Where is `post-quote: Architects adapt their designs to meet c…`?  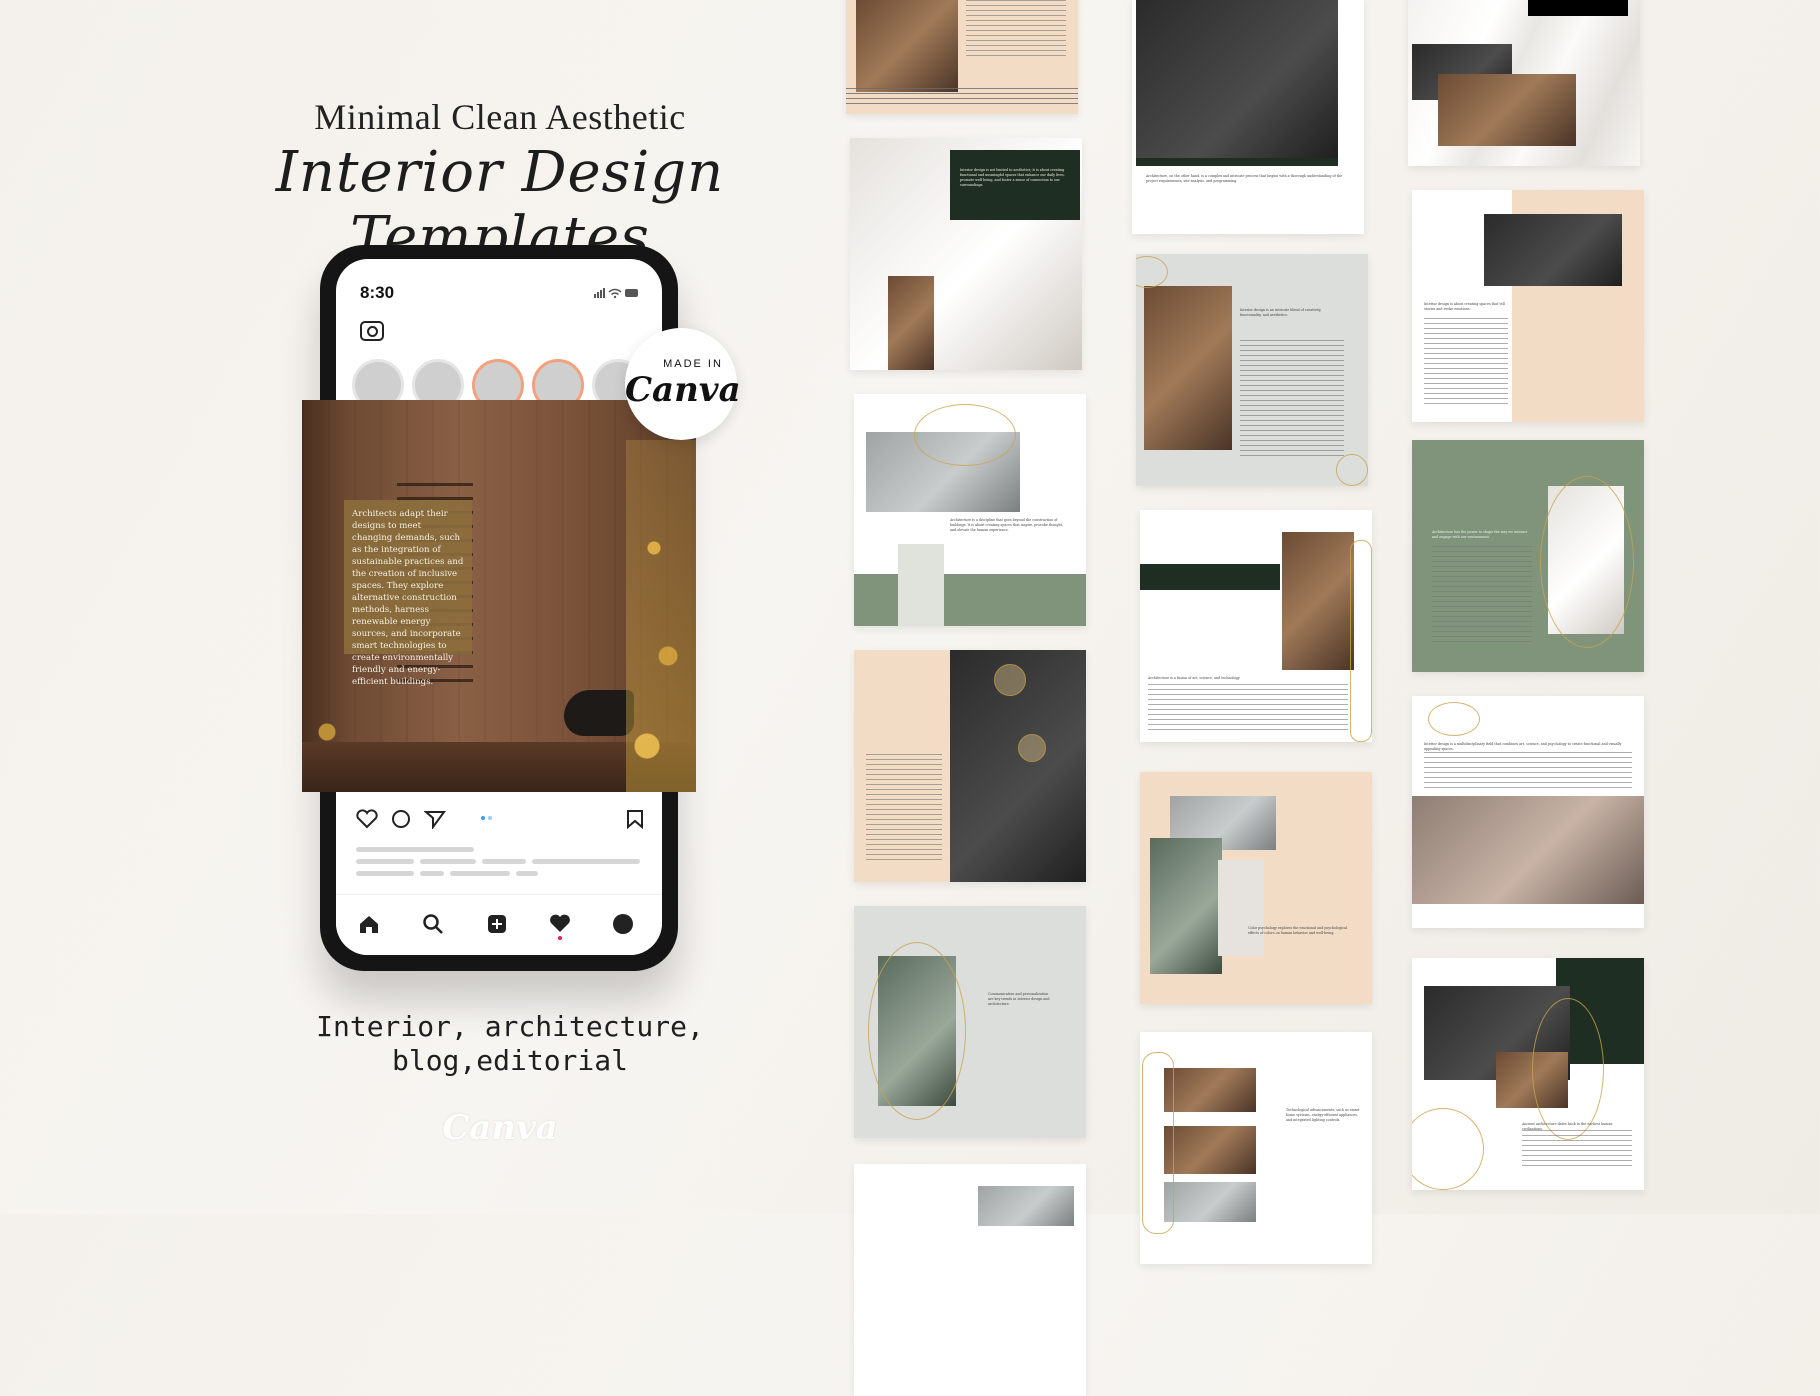
post-quote: Architects adapt their designs to meet c… is located at coordinates (408, 593).